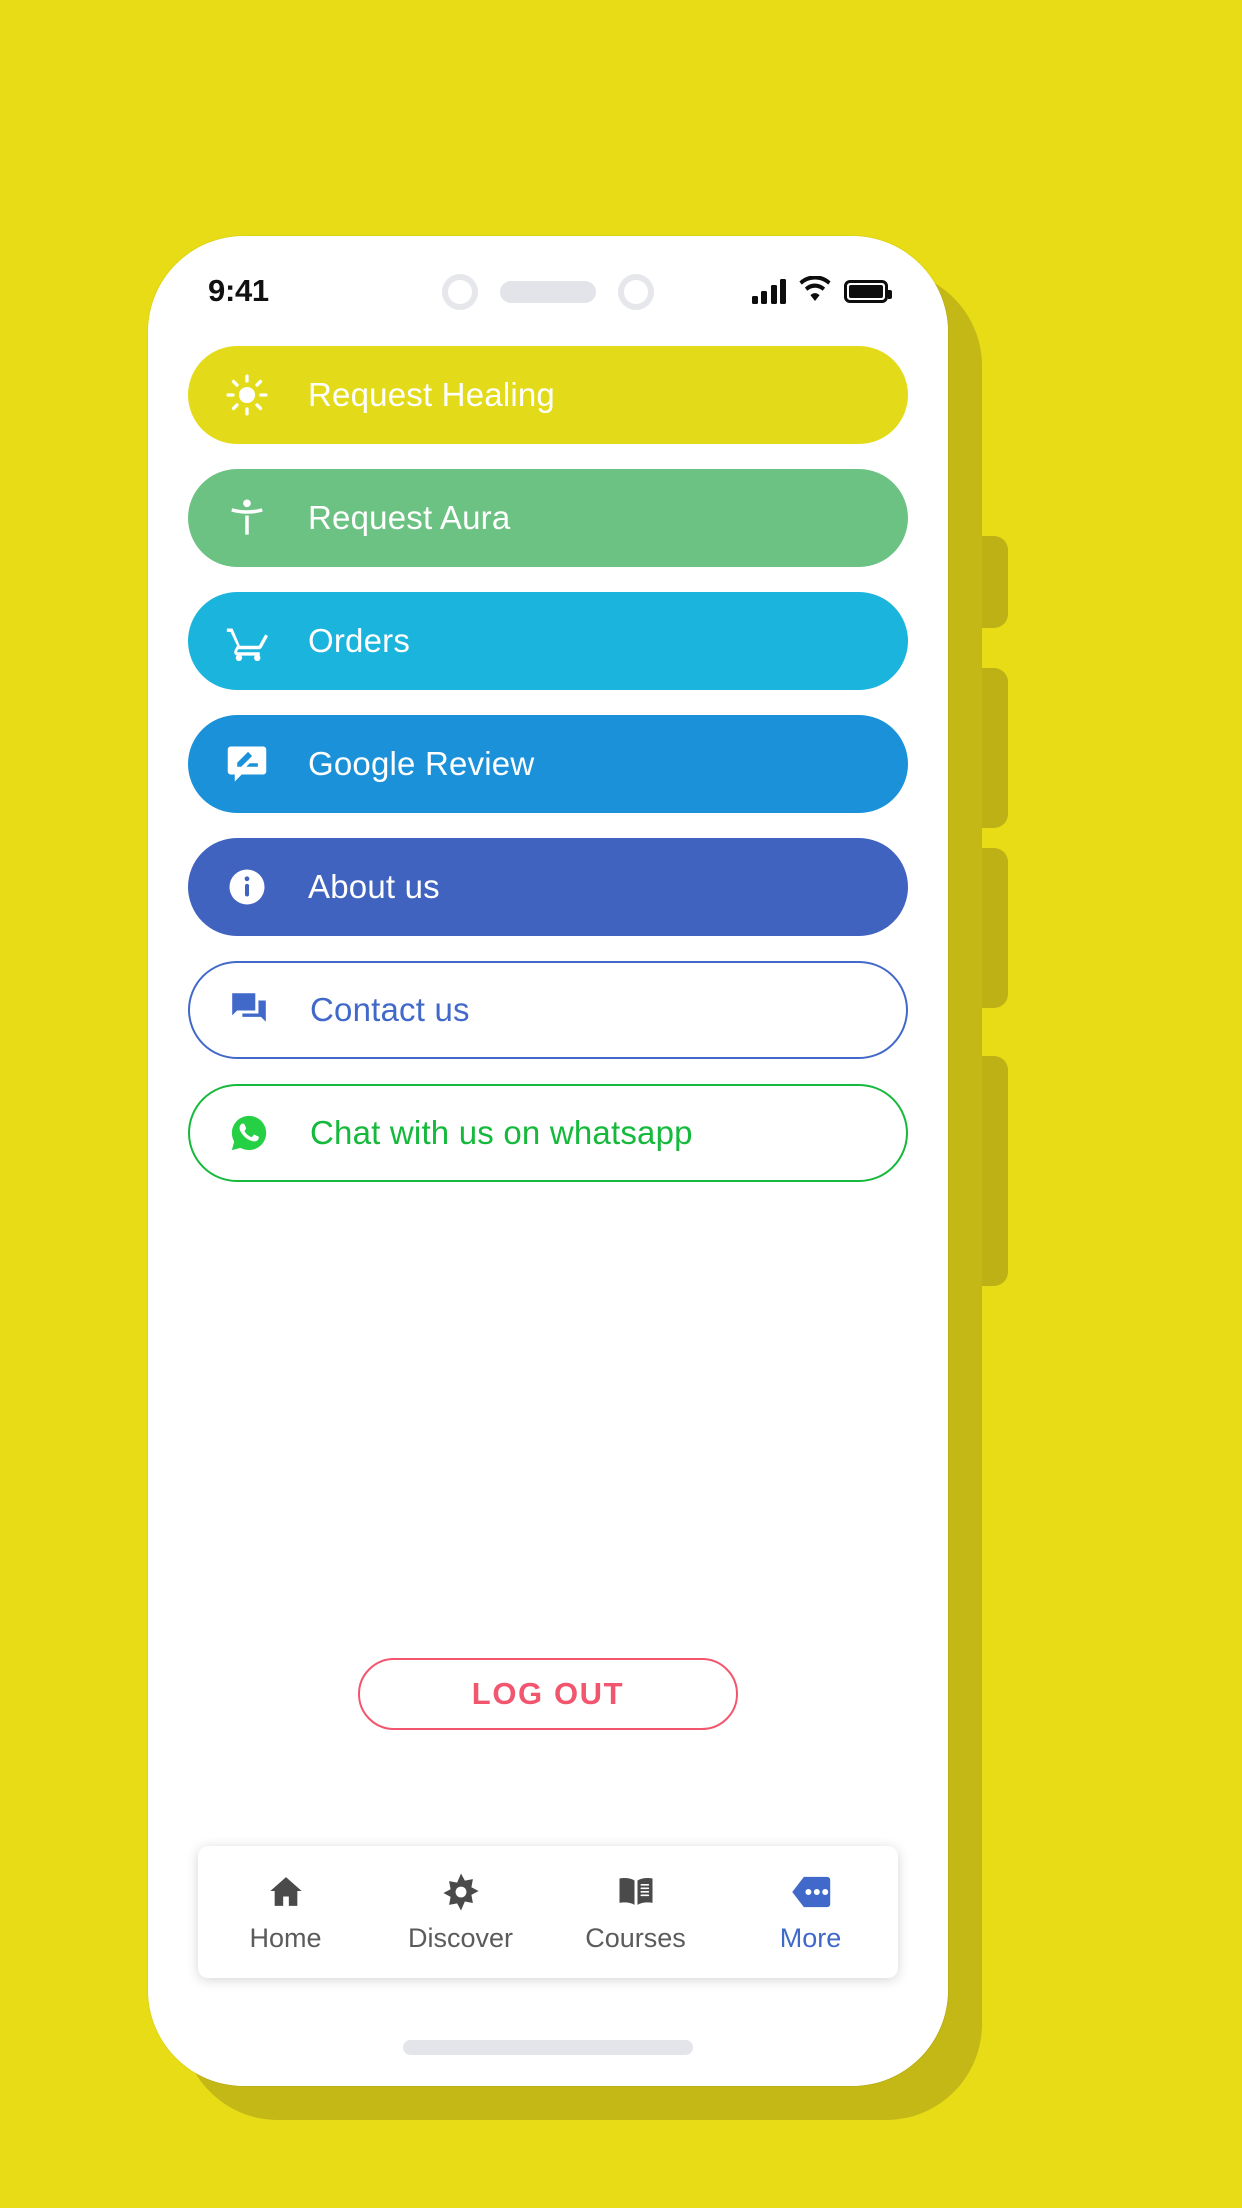 The width and height of the screenshot is (1242, 2208). I want to click on menu-item-request-healing: Request Healing, so click(548, 395).